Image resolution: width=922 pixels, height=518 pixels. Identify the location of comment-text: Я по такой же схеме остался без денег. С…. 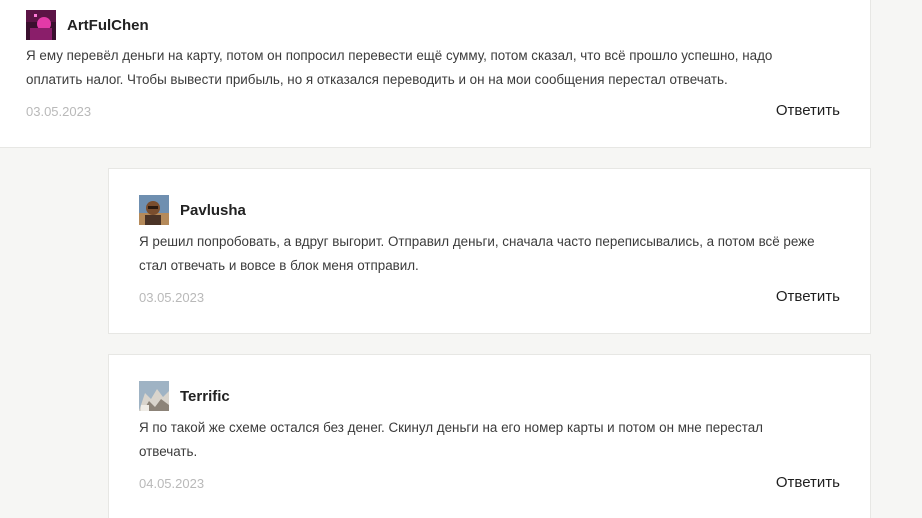
(451, 439).